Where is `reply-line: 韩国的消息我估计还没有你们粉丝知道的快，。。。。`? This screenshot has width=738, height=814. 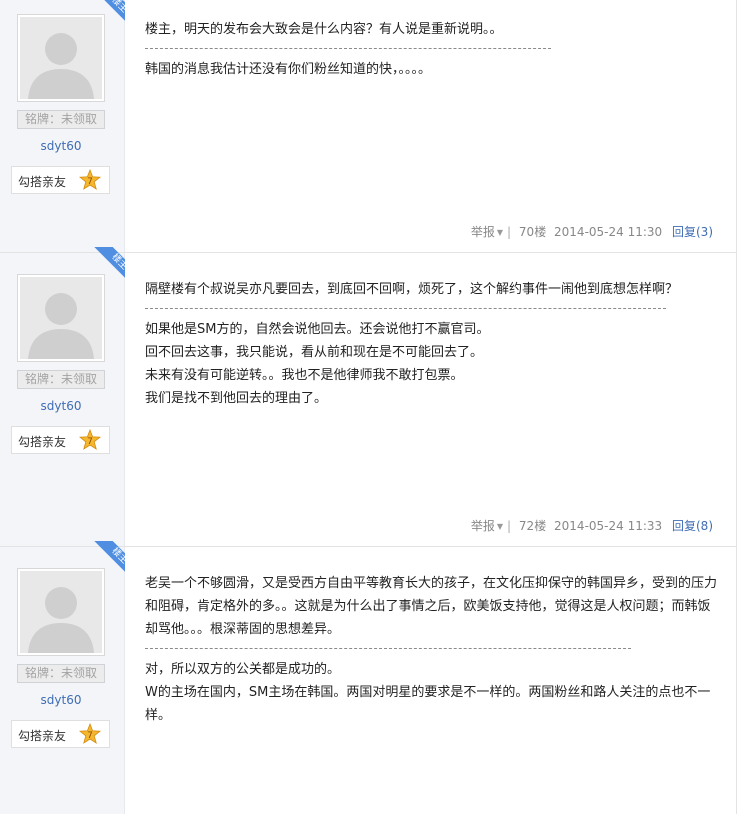
reply-line: 韩国的消息我估计还没有你们粉丝知道的快，。。。。 is located at coordinates (288, 69).